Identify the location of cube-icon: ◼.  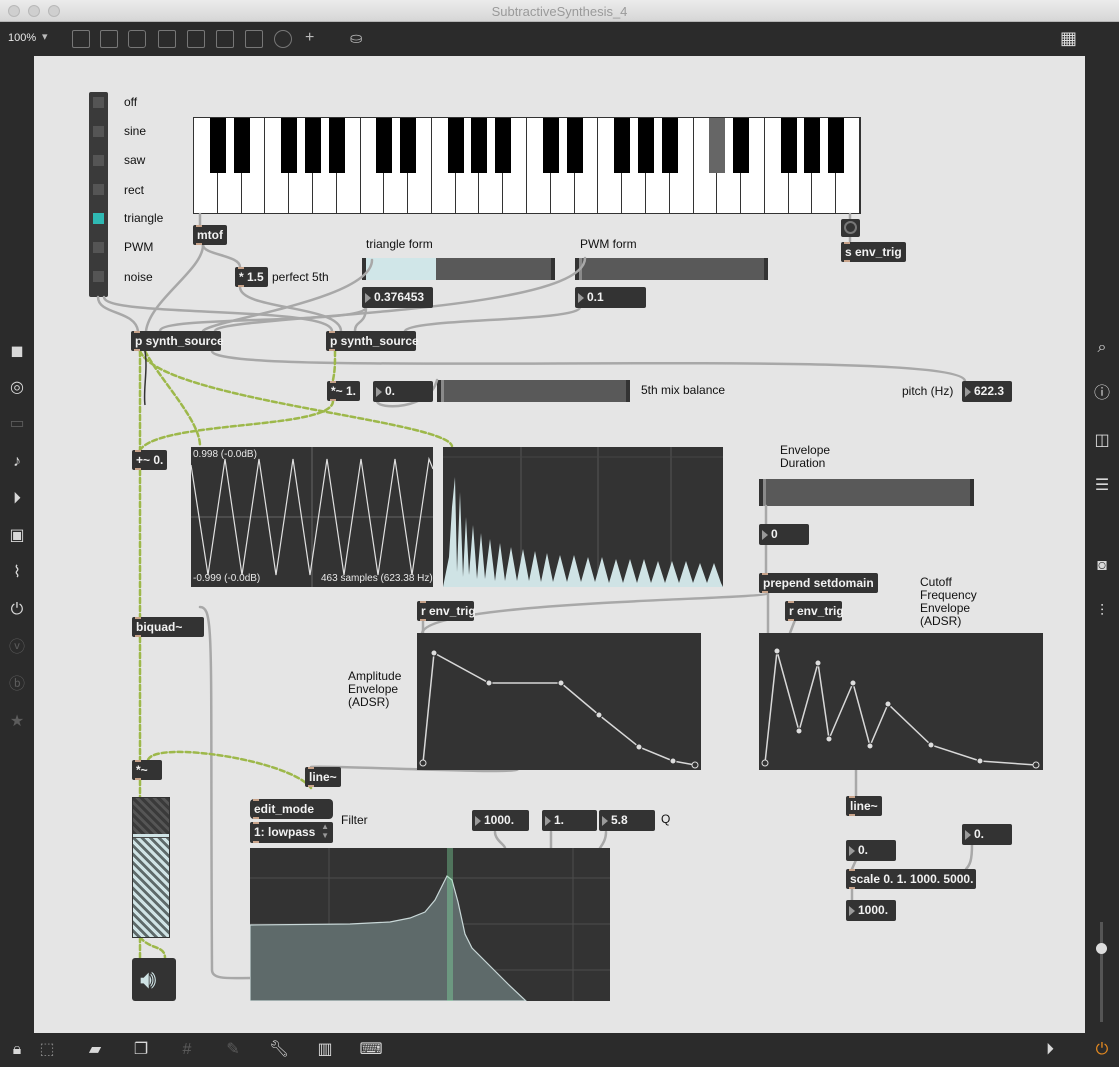
(17, 352).